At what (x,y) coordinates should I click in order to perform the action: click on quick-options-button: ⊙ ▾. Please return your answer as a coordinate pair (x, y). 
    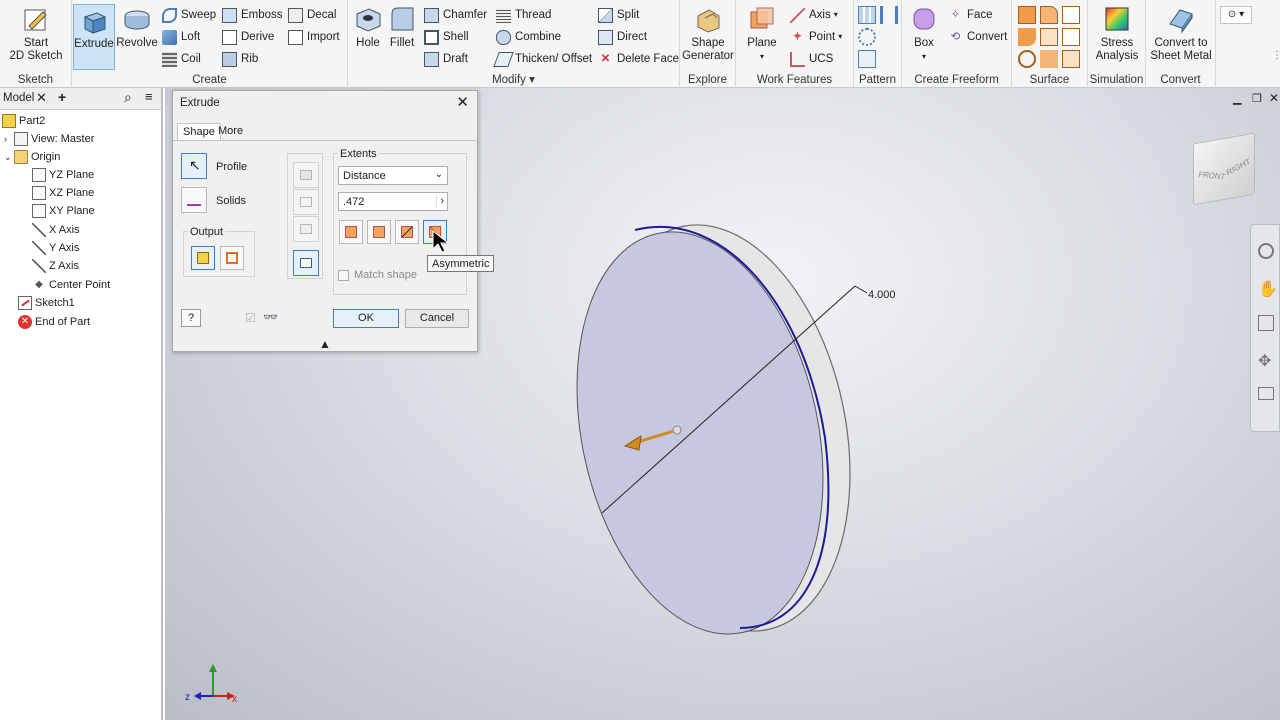
    Looking at the image, I should click on (1236, 15).